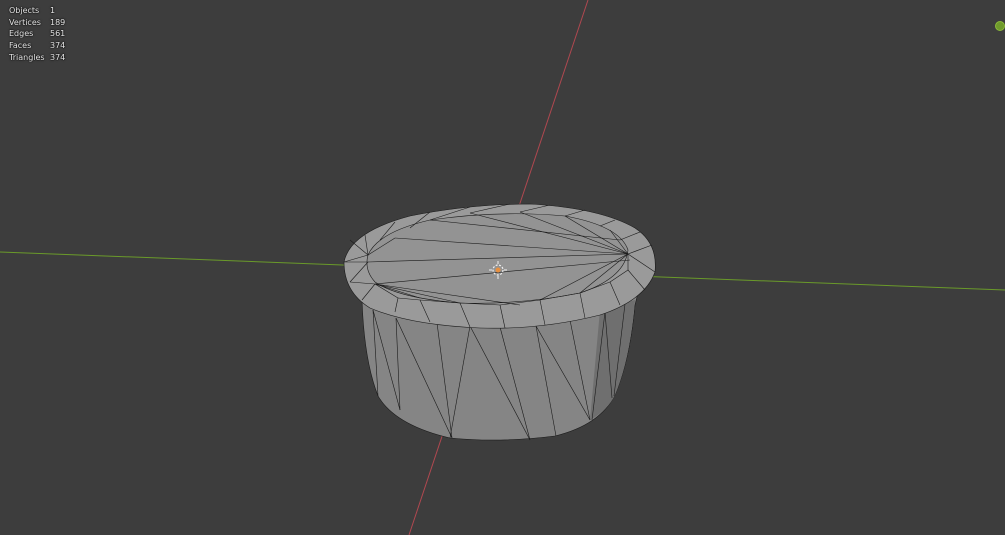  What do you see at coordinates (499, 322) in the screenshot?
I see `cylinder-mesh` at bounding box center [499, 322].